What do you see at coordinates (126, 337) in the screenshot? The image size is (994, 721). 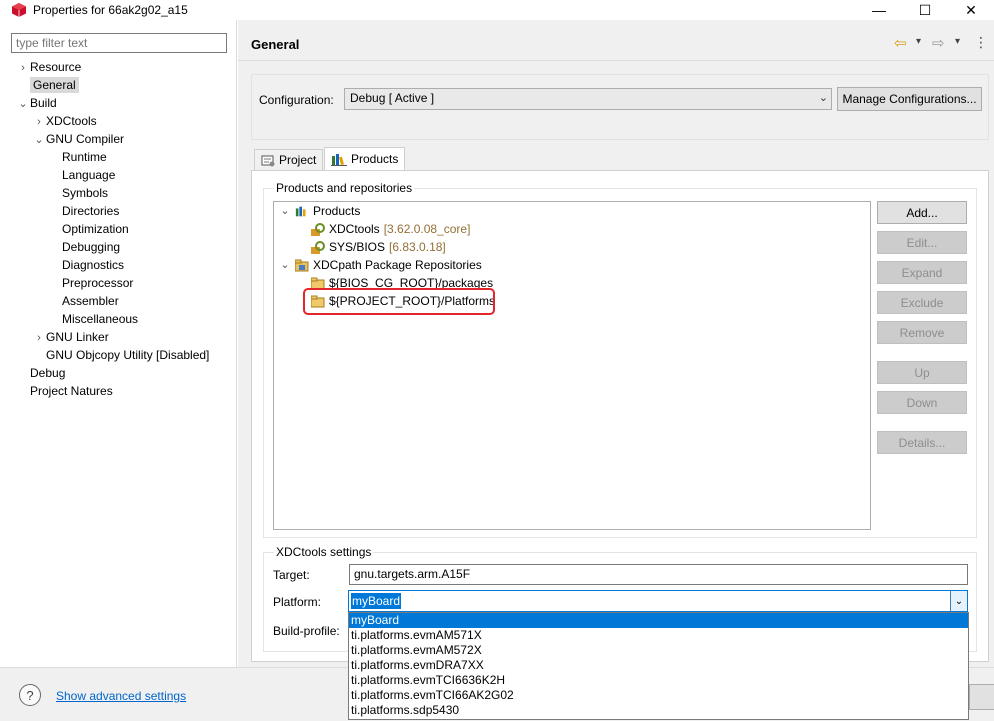 I see `nav-tree-item: › GNU Linker` at bounding box center [126, 337].